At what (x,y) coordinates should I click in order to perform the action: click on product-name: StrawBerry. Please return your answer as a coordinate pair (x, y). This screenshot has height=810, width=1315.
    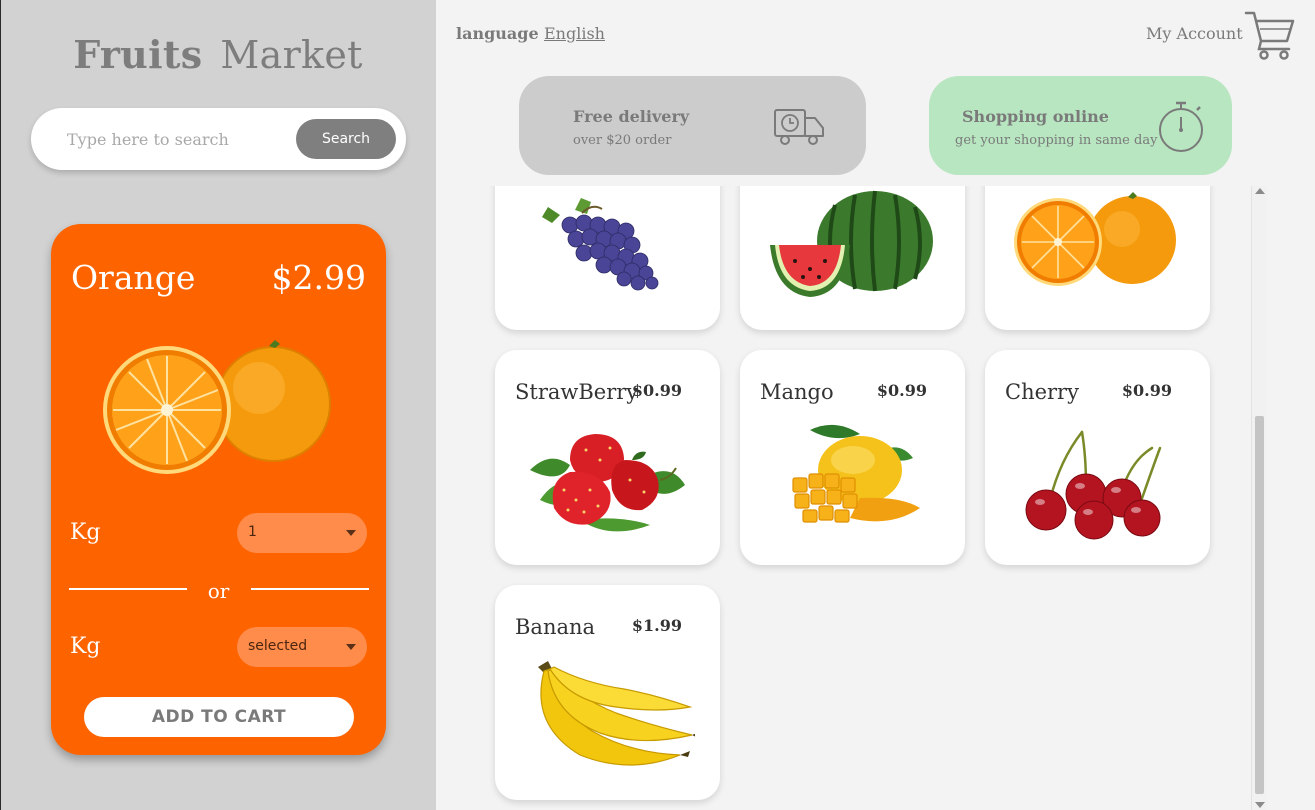
    Looking at the image, I should click on (577, 392).